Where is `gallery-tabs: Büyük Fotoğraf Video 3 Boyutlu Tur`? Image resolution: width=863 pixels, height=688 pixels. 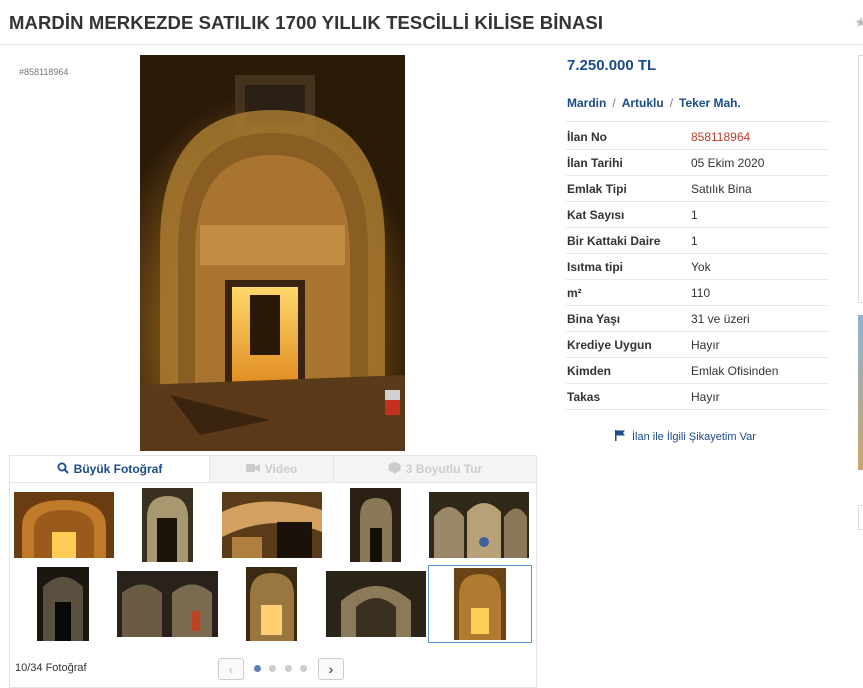
gallery-tabs: Büyük Fotoğraf Video 3 Boyutlu Tur is located at coordinates (273, 469).